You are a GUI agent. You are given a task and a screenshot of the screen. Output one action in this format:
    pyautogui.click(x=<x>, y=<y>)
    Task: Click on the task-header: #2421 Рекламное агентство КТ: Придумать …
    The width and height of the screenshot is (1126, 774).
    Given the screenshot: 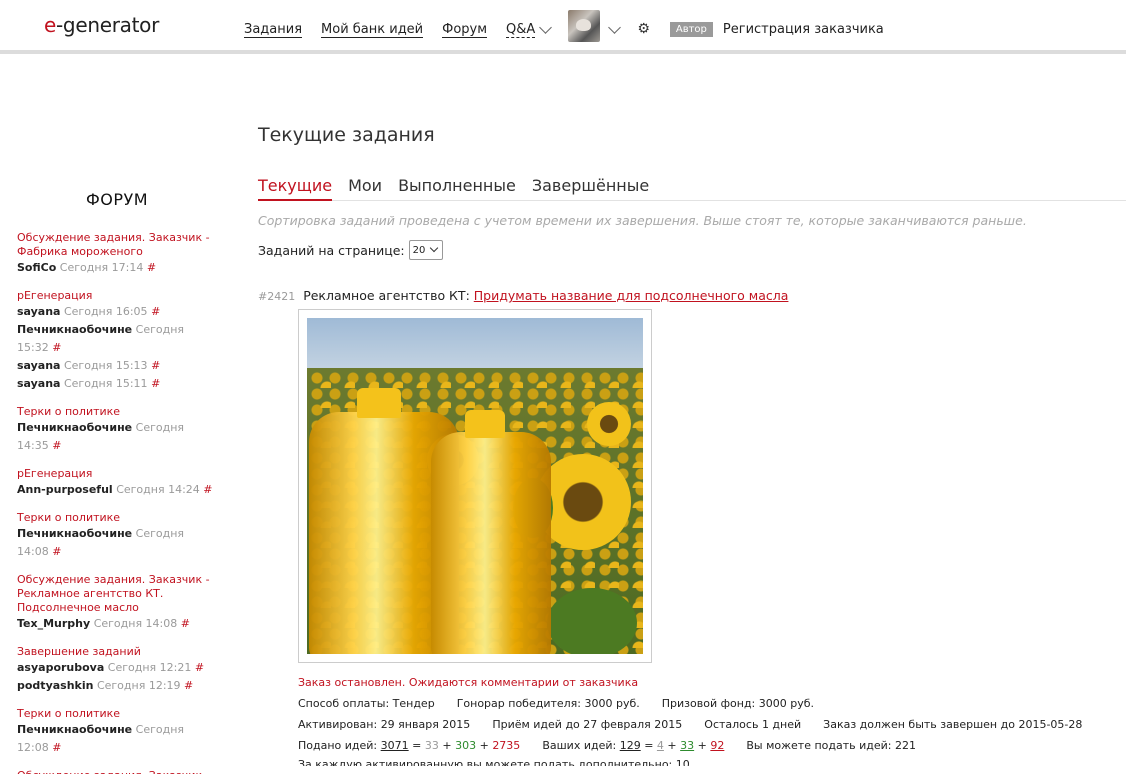 What is the action you would take?
    pyautogui.click(x=692, y=295)
    